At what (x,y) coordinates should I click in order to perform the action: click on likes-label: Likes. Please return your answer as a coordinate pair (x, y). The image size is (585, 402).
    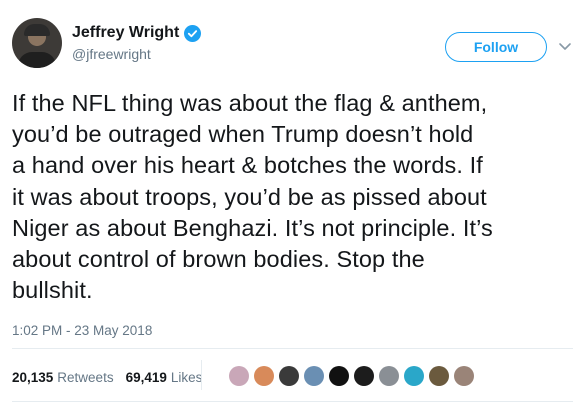
    Looking at the image, I should click on (186, 377).